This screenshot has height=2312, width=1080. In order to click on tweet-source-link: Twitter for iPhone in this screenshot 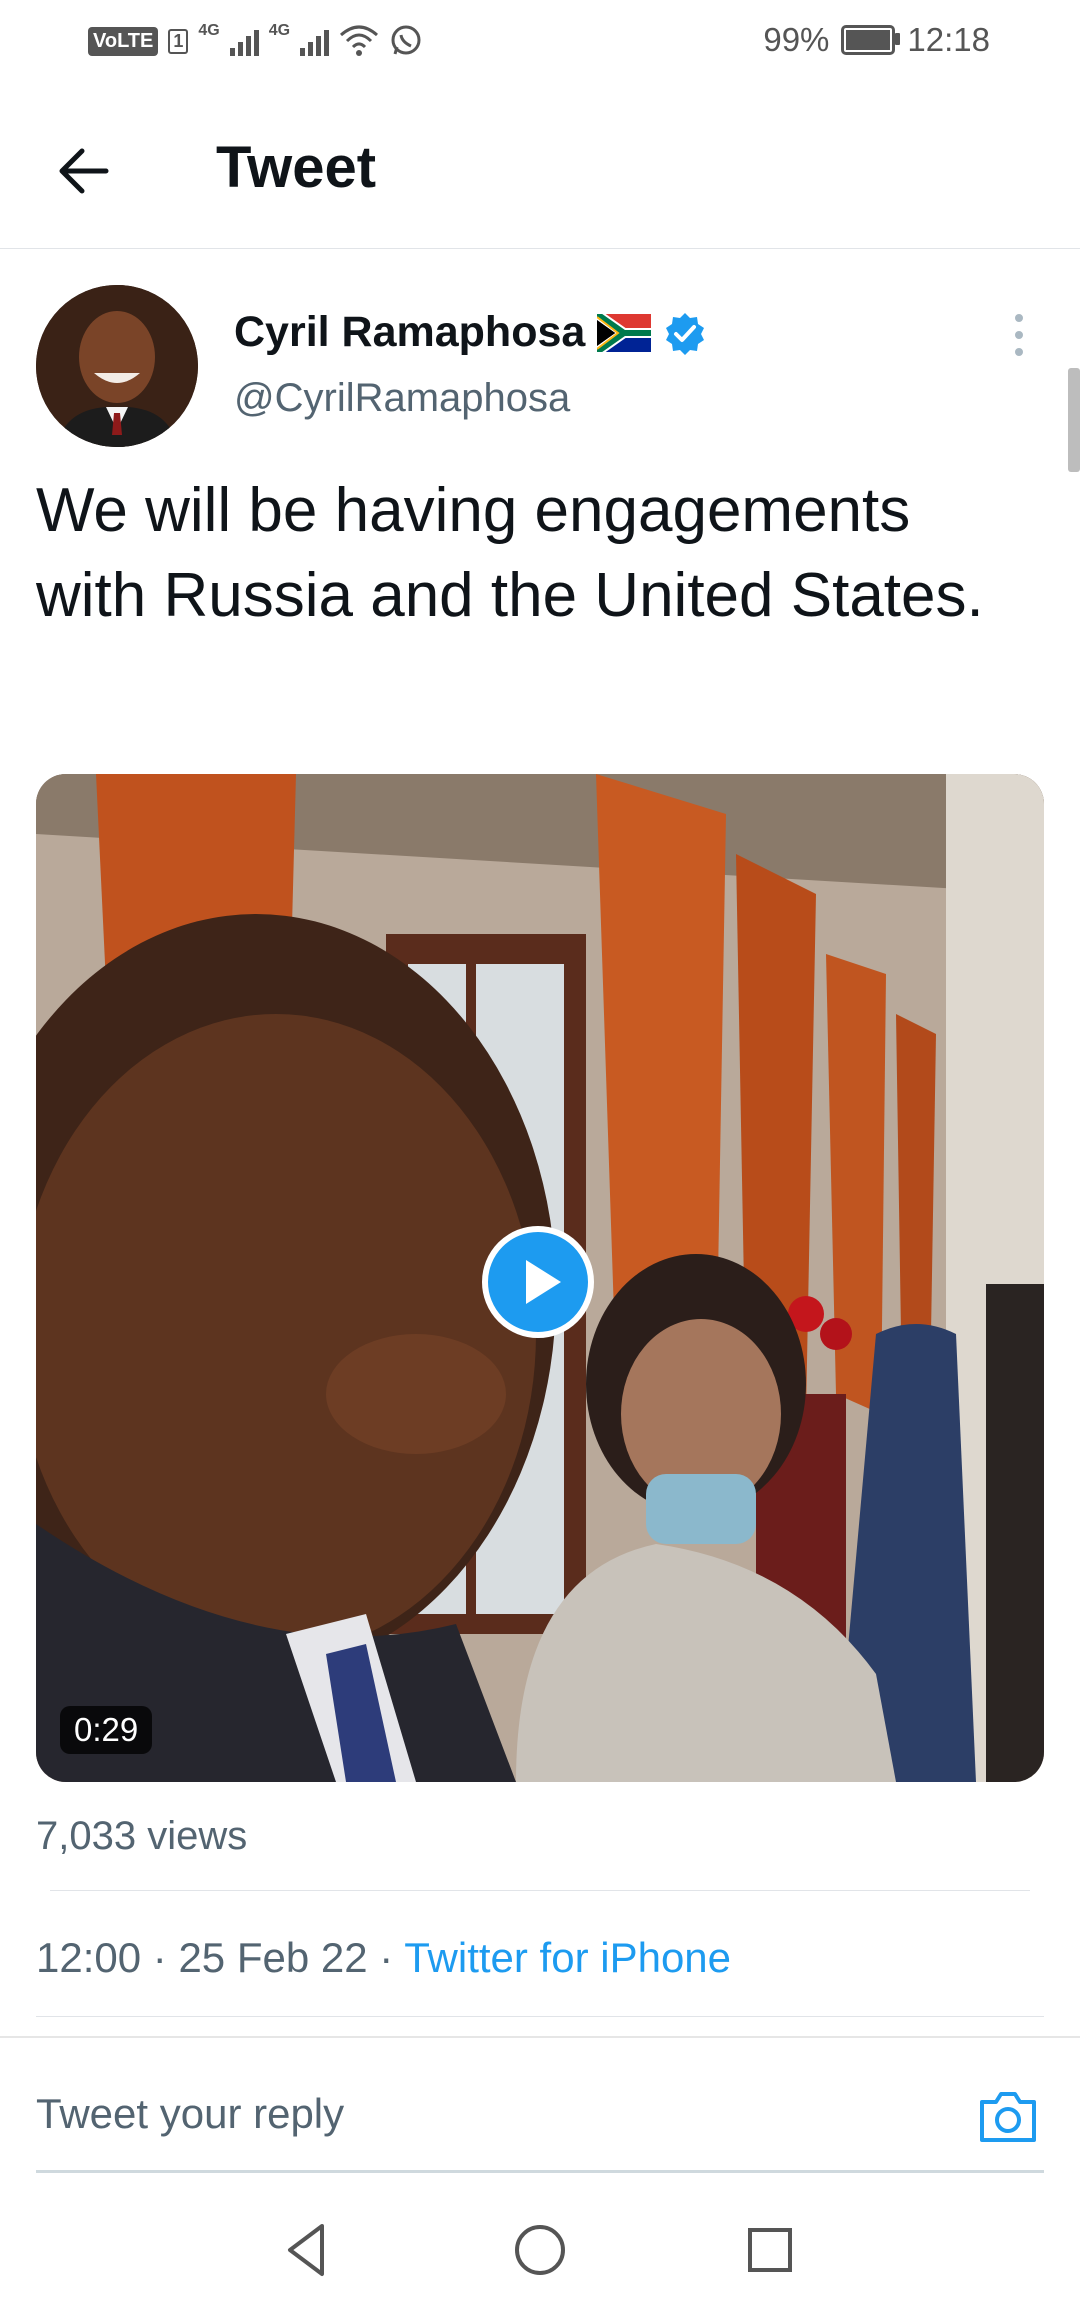, I will do `click(567, 1957)`.